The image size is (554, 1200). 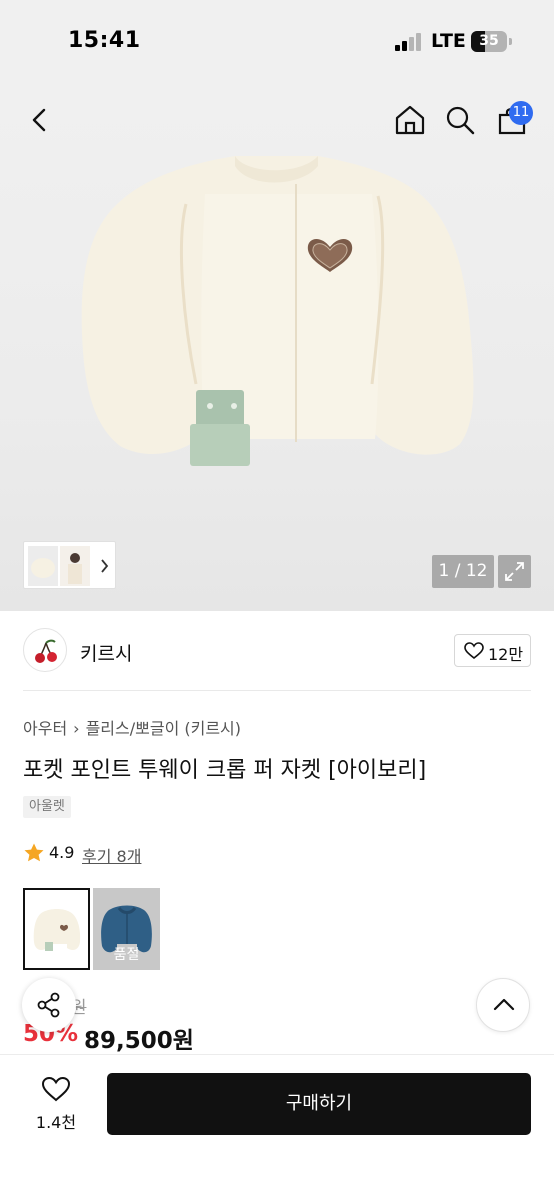 I want to click on breadcrumb-item: 아우터, so click(x=45, y=728).